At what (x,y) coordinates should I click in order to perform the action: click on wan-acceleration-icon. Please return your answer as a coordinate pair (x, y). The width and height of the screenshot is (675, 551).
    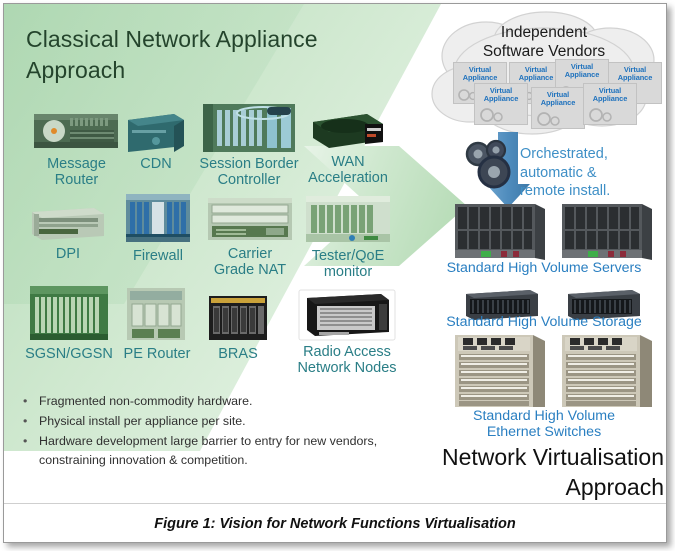
    Looking at the image, I should click on (348, 131).